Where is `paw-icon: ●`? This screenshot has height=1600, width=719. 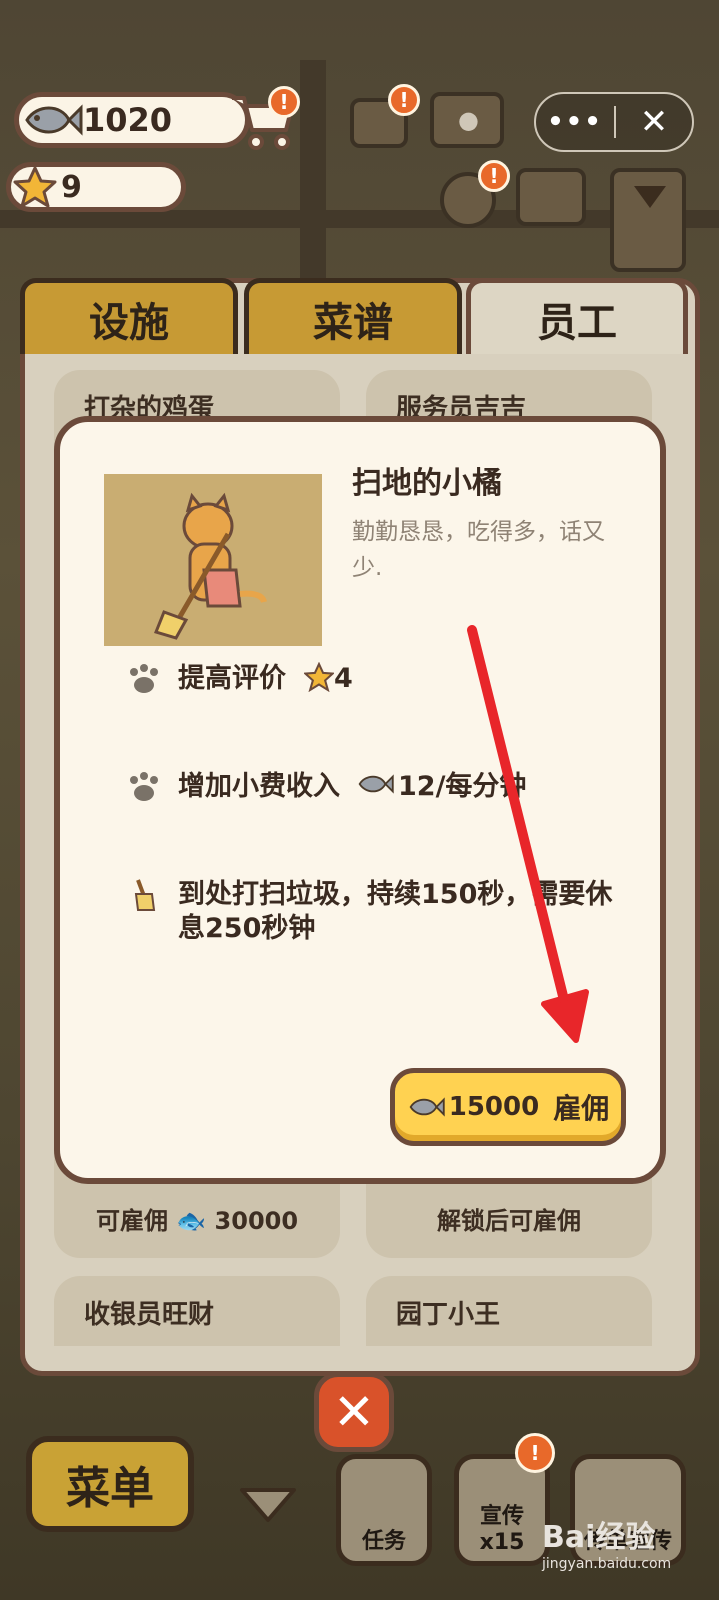 paw-icon: ● is located at coordinates (468, 120).